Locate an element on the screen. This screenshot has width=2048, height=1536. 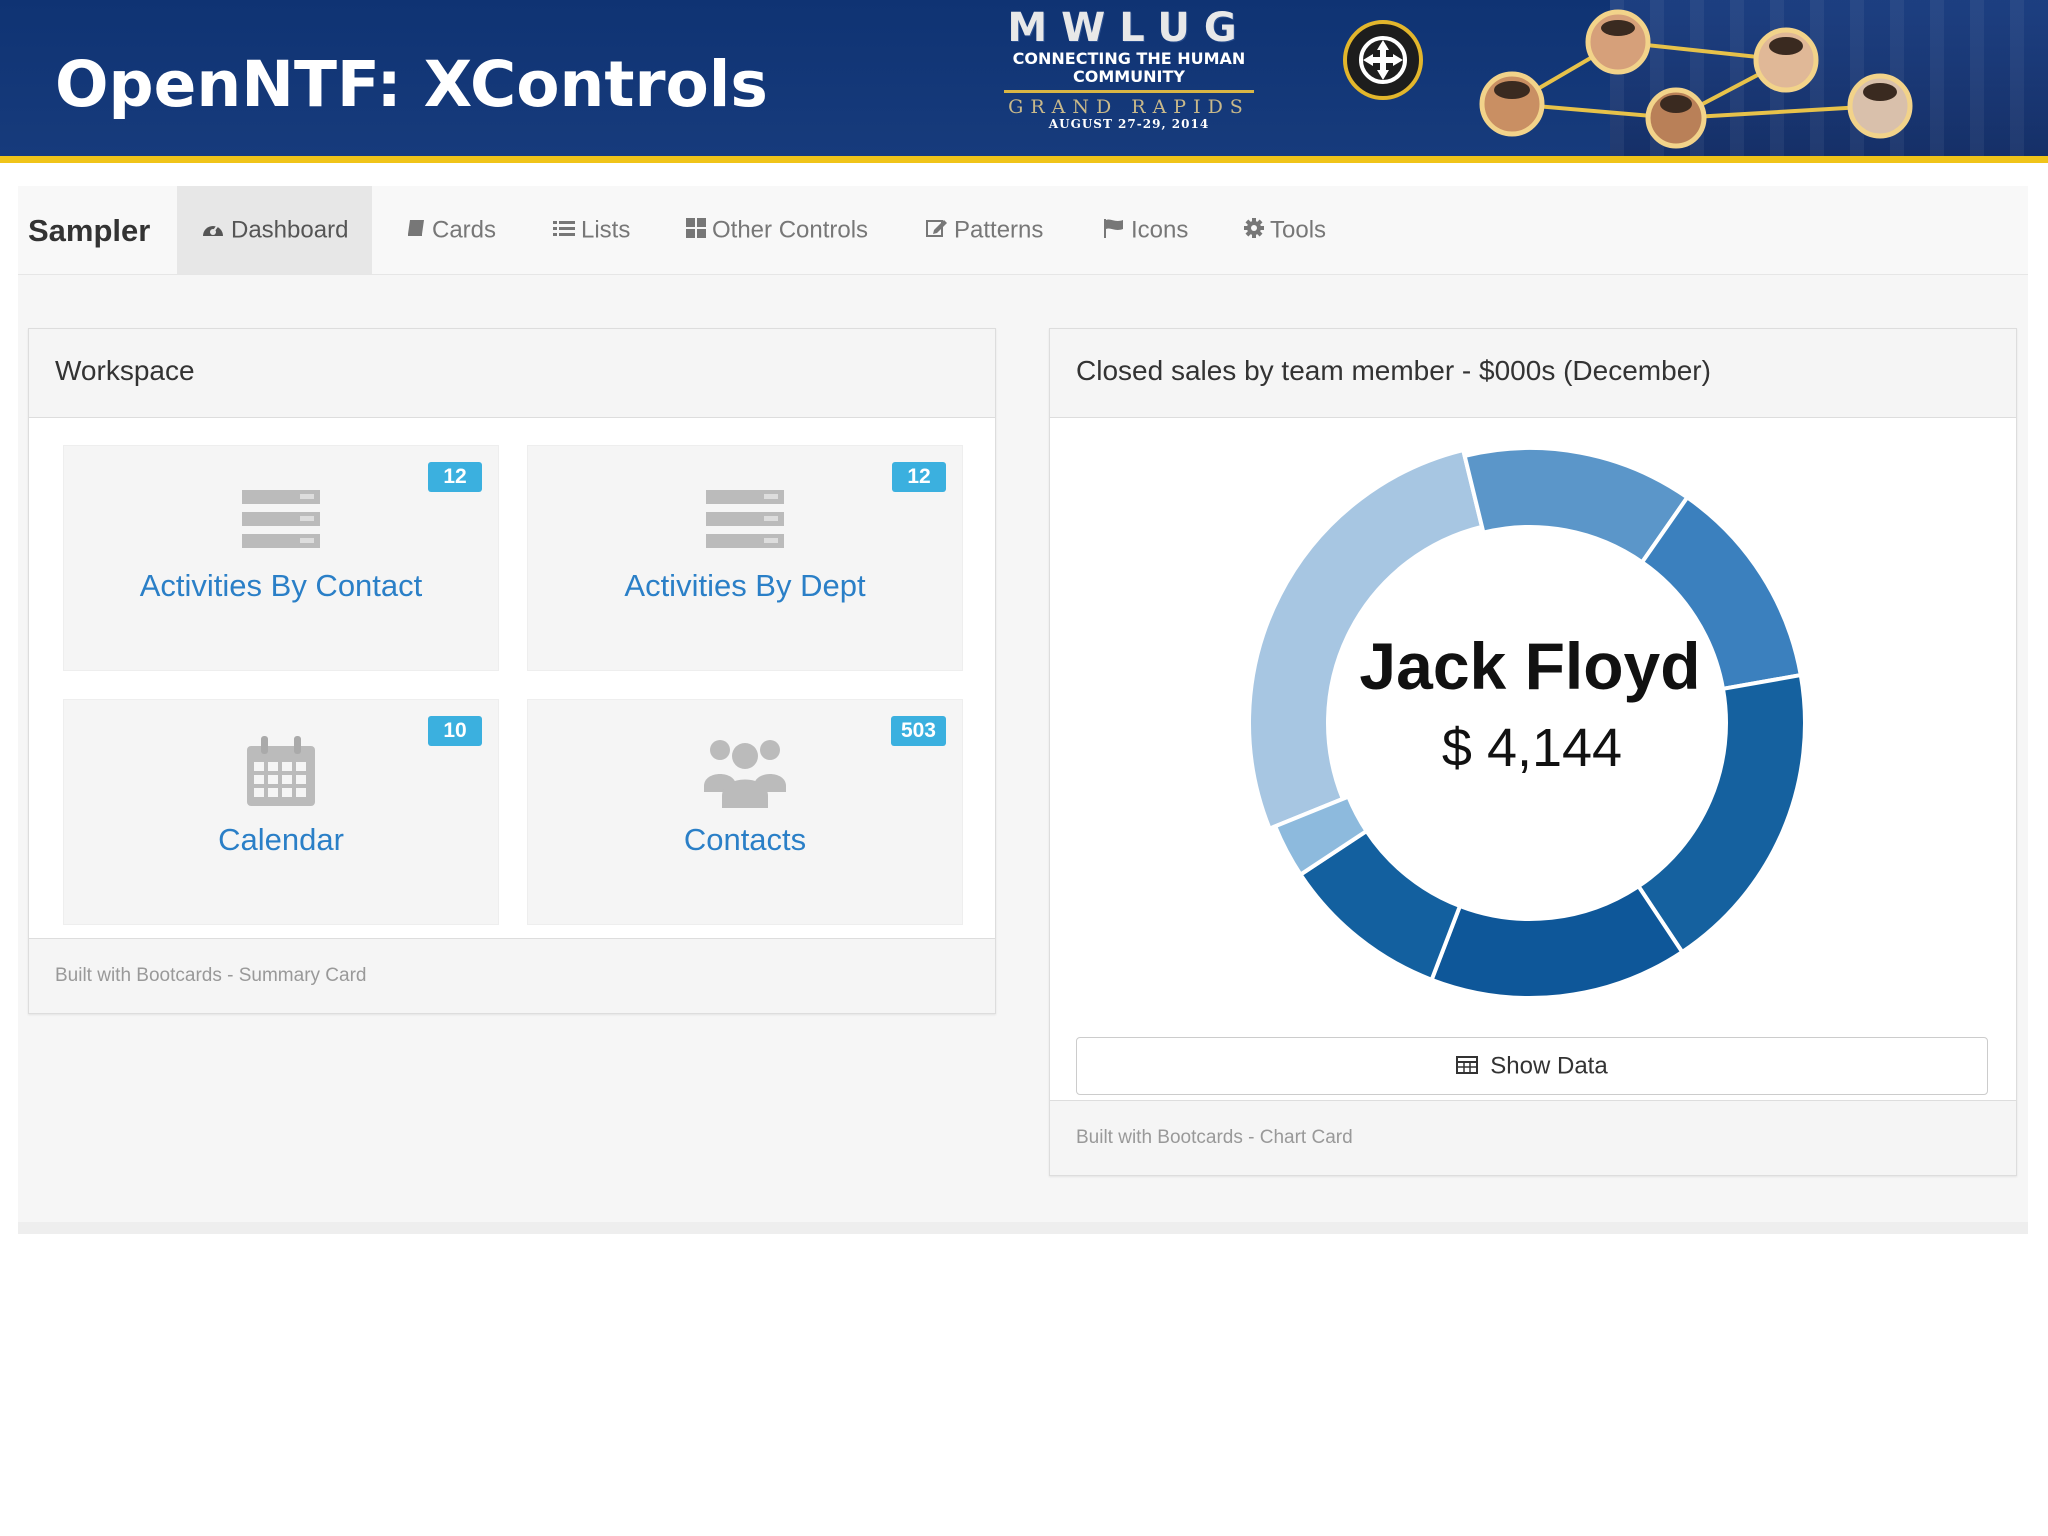
nav-other-controls: Other Controls is located at coordinates (777, 230).